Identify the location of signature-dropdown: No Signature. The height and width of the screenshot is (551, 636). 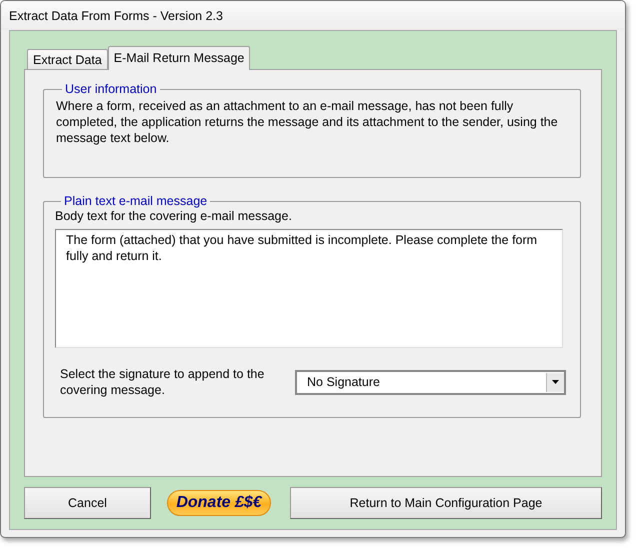
(430, 382).